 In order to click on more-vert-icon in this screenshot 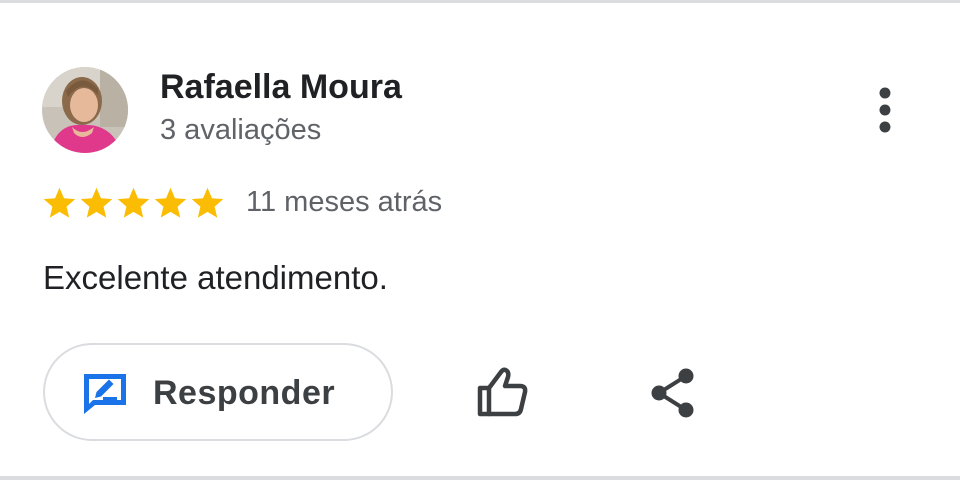, I will do `click(885, 110)`.